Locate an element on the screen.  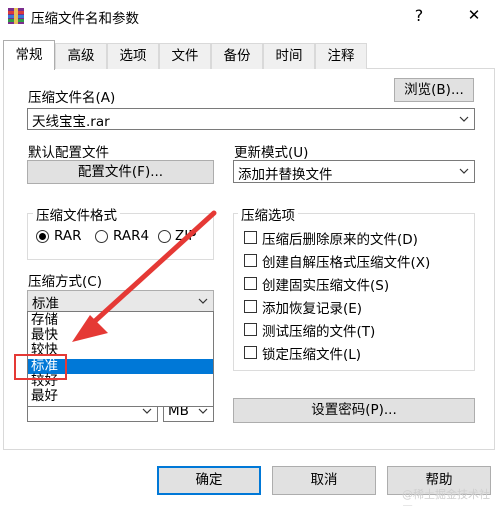
close-button: ✕ is located at coordinates (474, 16).